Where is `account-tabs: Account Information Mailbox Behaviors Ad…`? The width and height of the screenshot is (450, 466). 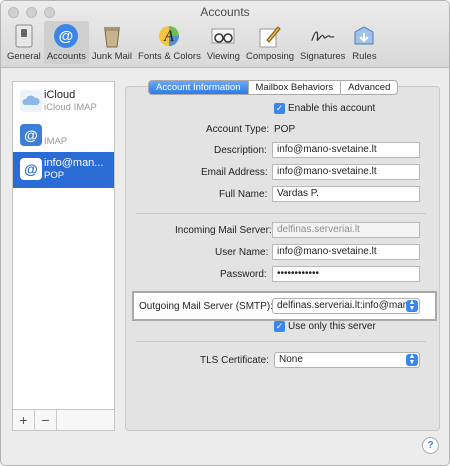 account-tabs: Account Information Mailbox Behaviors Ad… is located at coordinates (273, 87).